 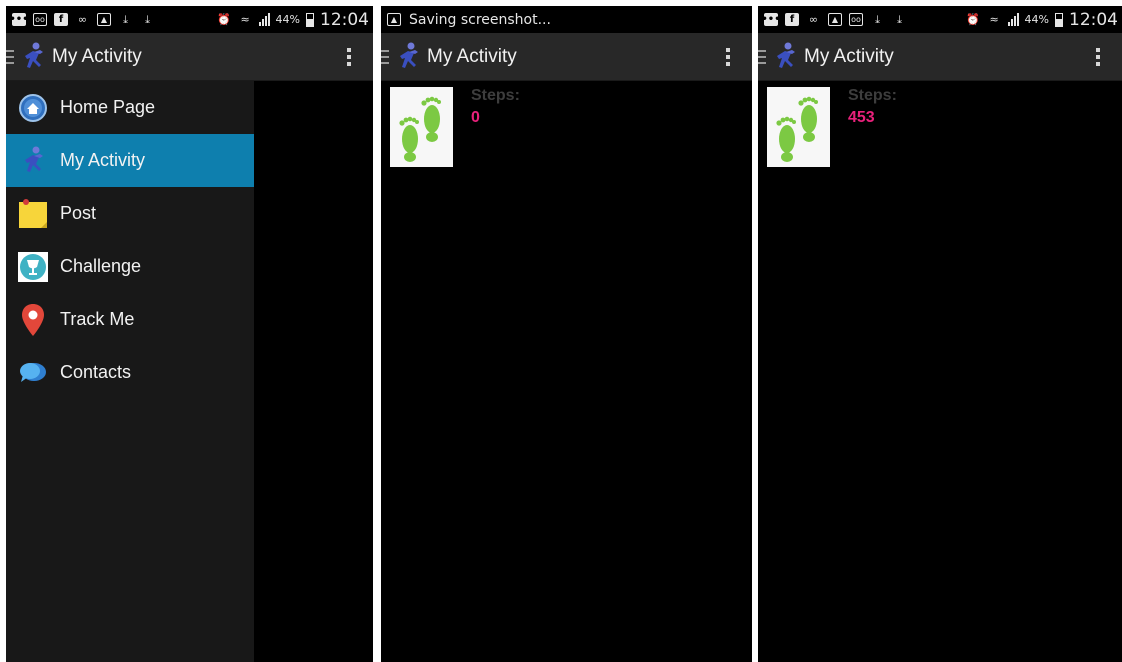 I want to click on drawer-item-label: Challenge, so click(x=101, y=266).